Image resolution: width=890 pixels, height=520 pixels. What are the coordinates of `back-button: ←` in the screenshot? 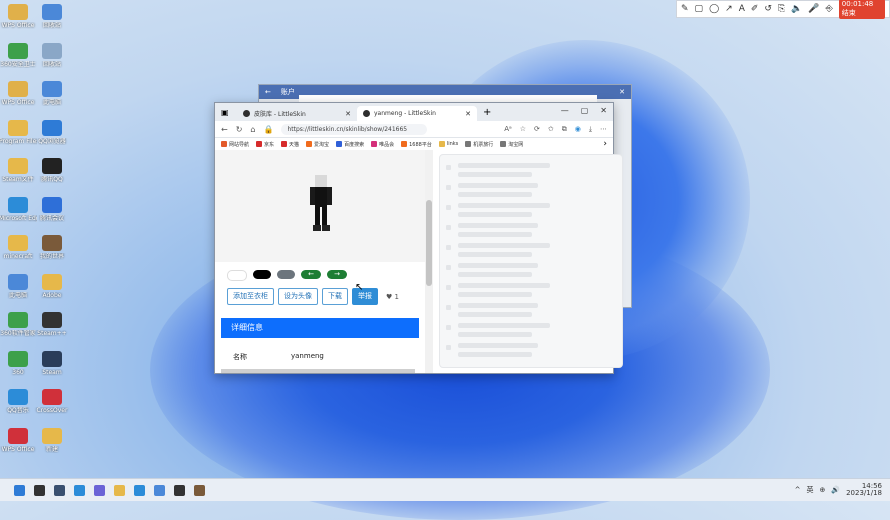 It's located at (224, 129).